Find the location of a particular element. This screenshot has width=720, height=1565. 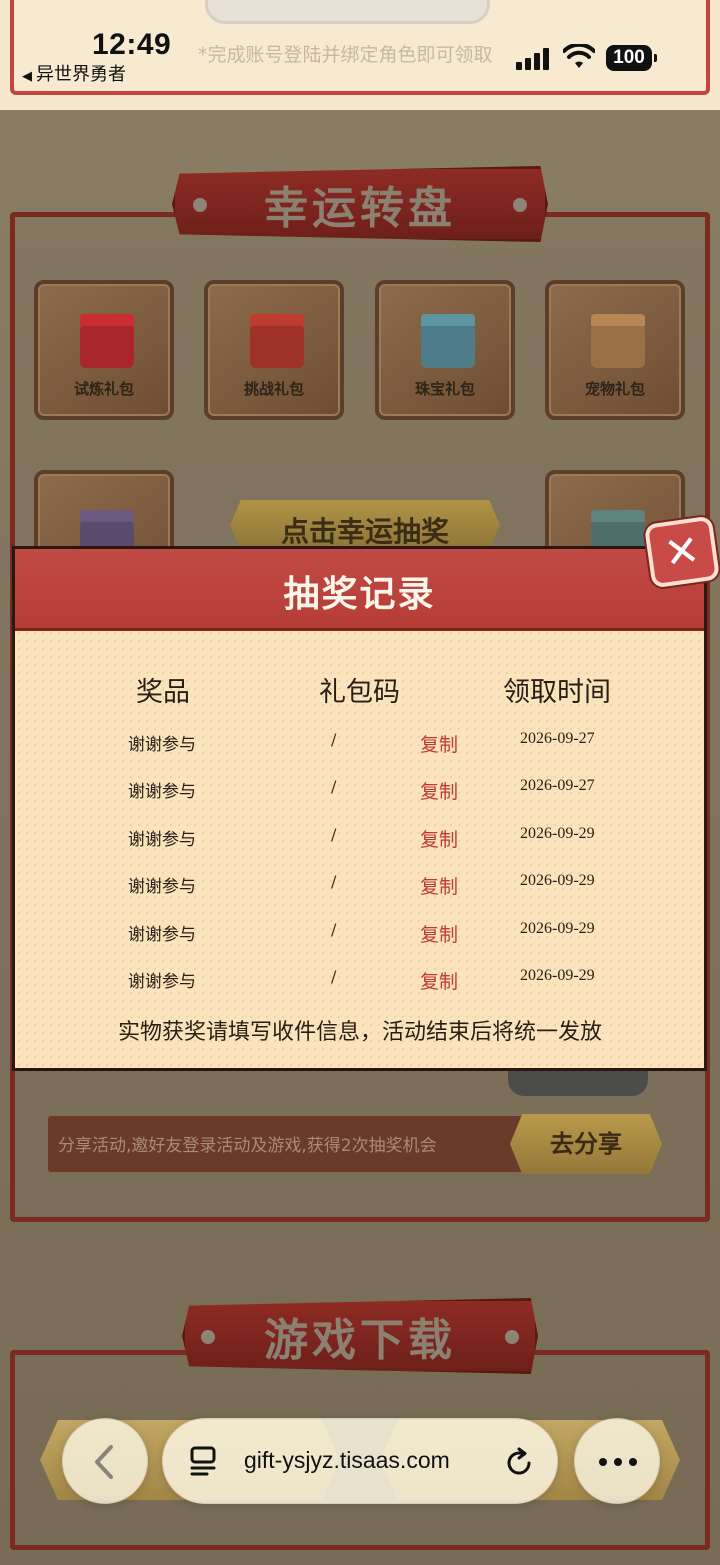

column-header-time: 领取时间 is located at coordinates (557, 692).